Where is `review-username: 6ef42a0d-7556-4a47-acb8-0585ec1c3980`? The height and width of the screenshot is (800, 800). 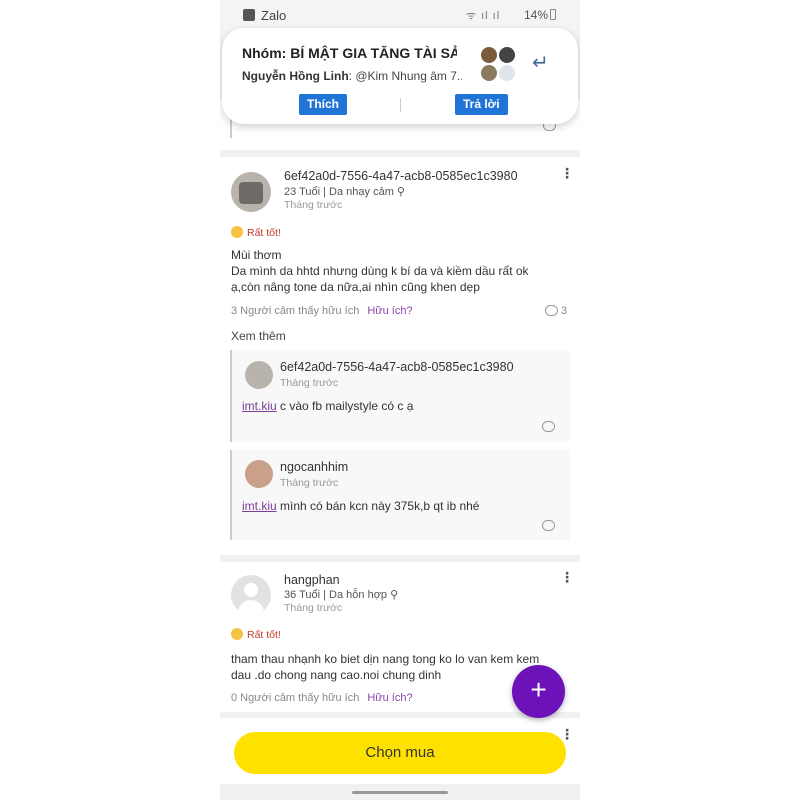
review-username: 6ef42a0d-7556-4a47-acb8-0585ec1c3980 is located at coordinates (401, 176).